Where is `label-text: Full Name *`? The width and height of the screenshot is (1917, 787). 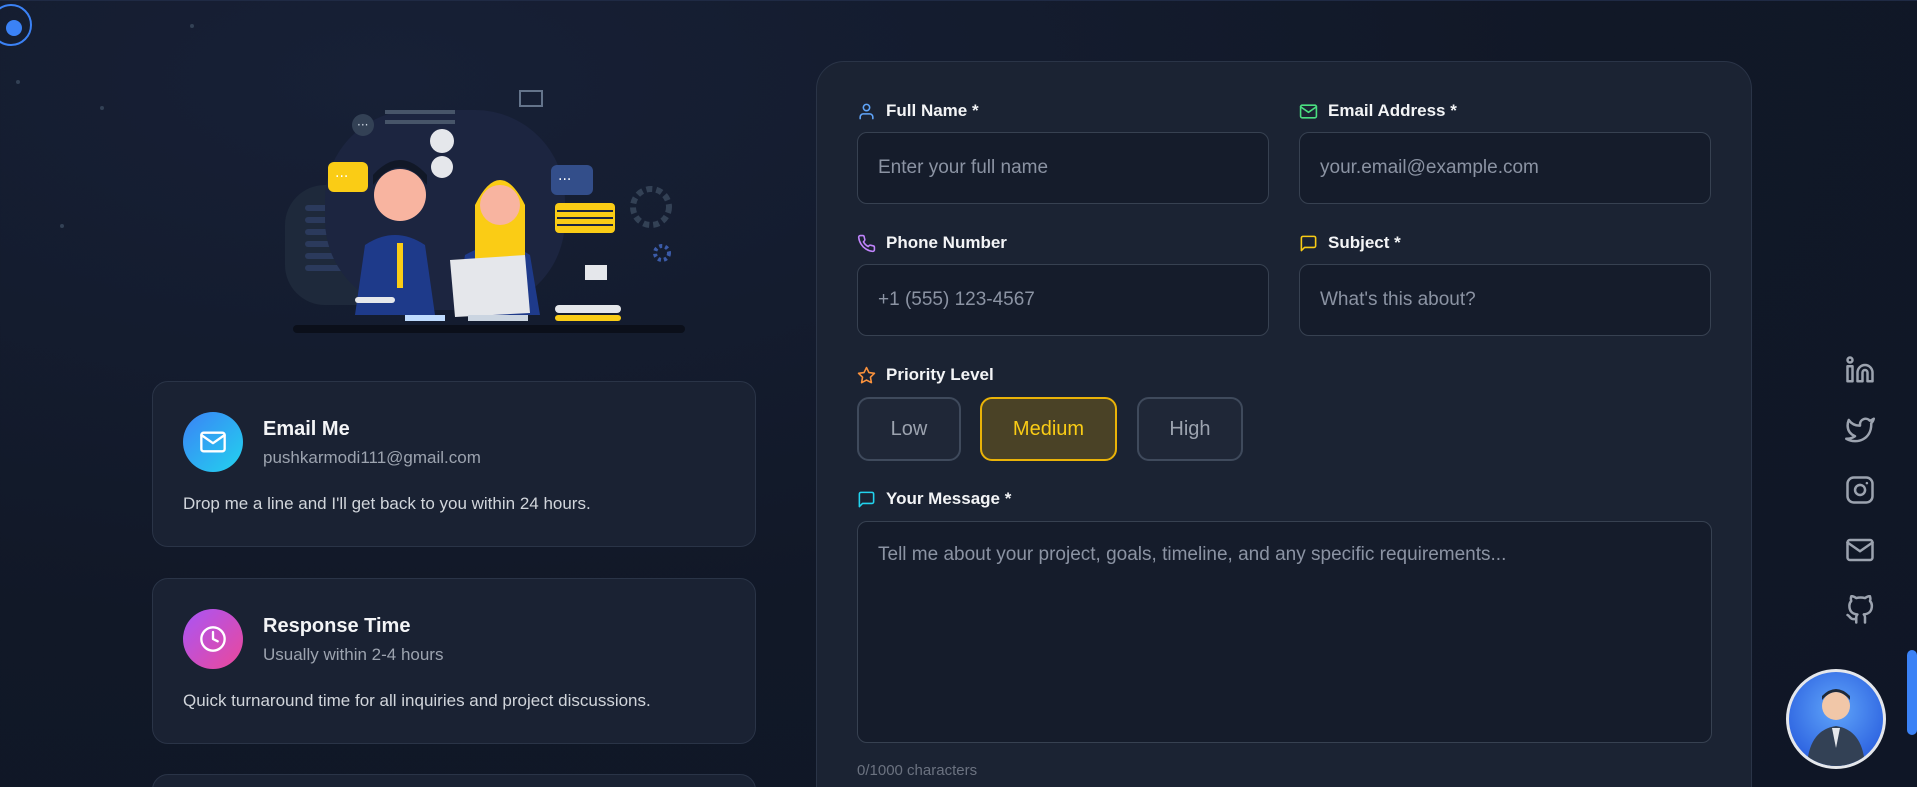 label-text: Full Name * is located at coordinates (932, 110).